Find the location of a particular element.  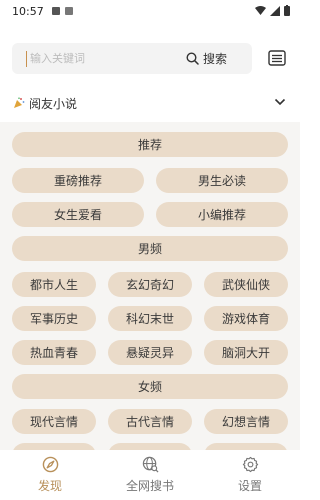

nav-settings: 设置 is located at coordinates (250, 475).